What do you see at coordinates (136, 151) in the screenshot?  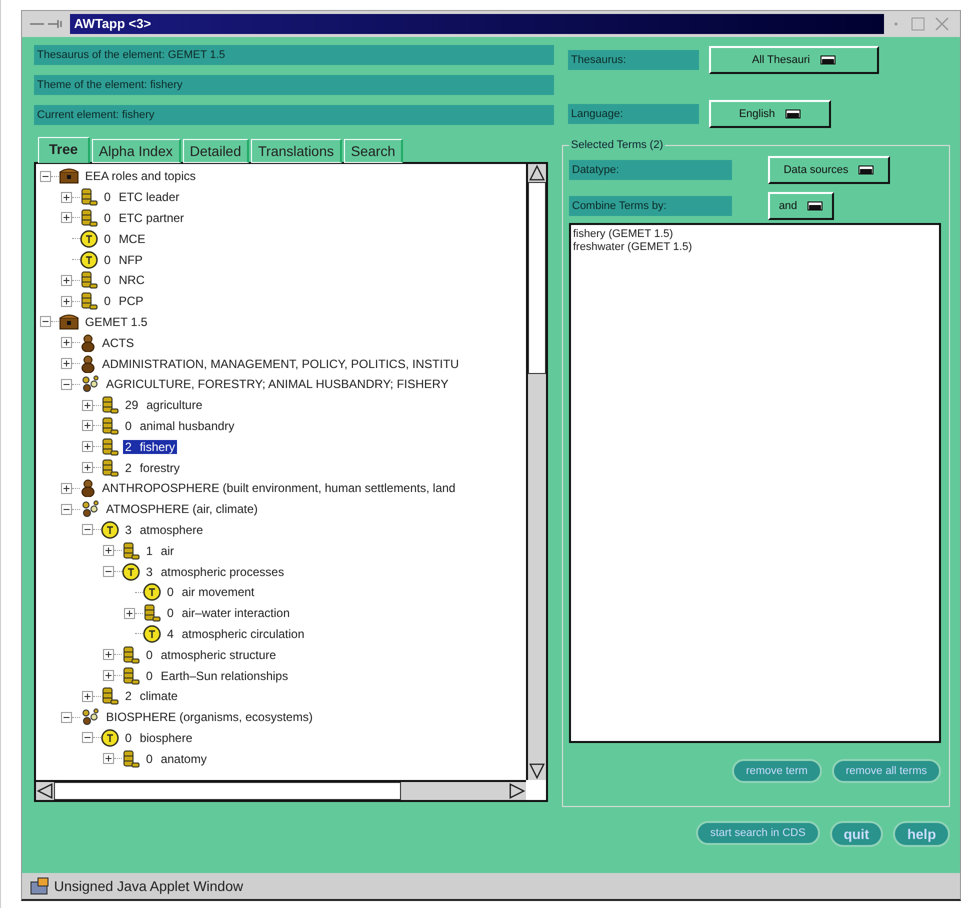 I see `tab: Alpha Index` at bounding box center [136, 151].